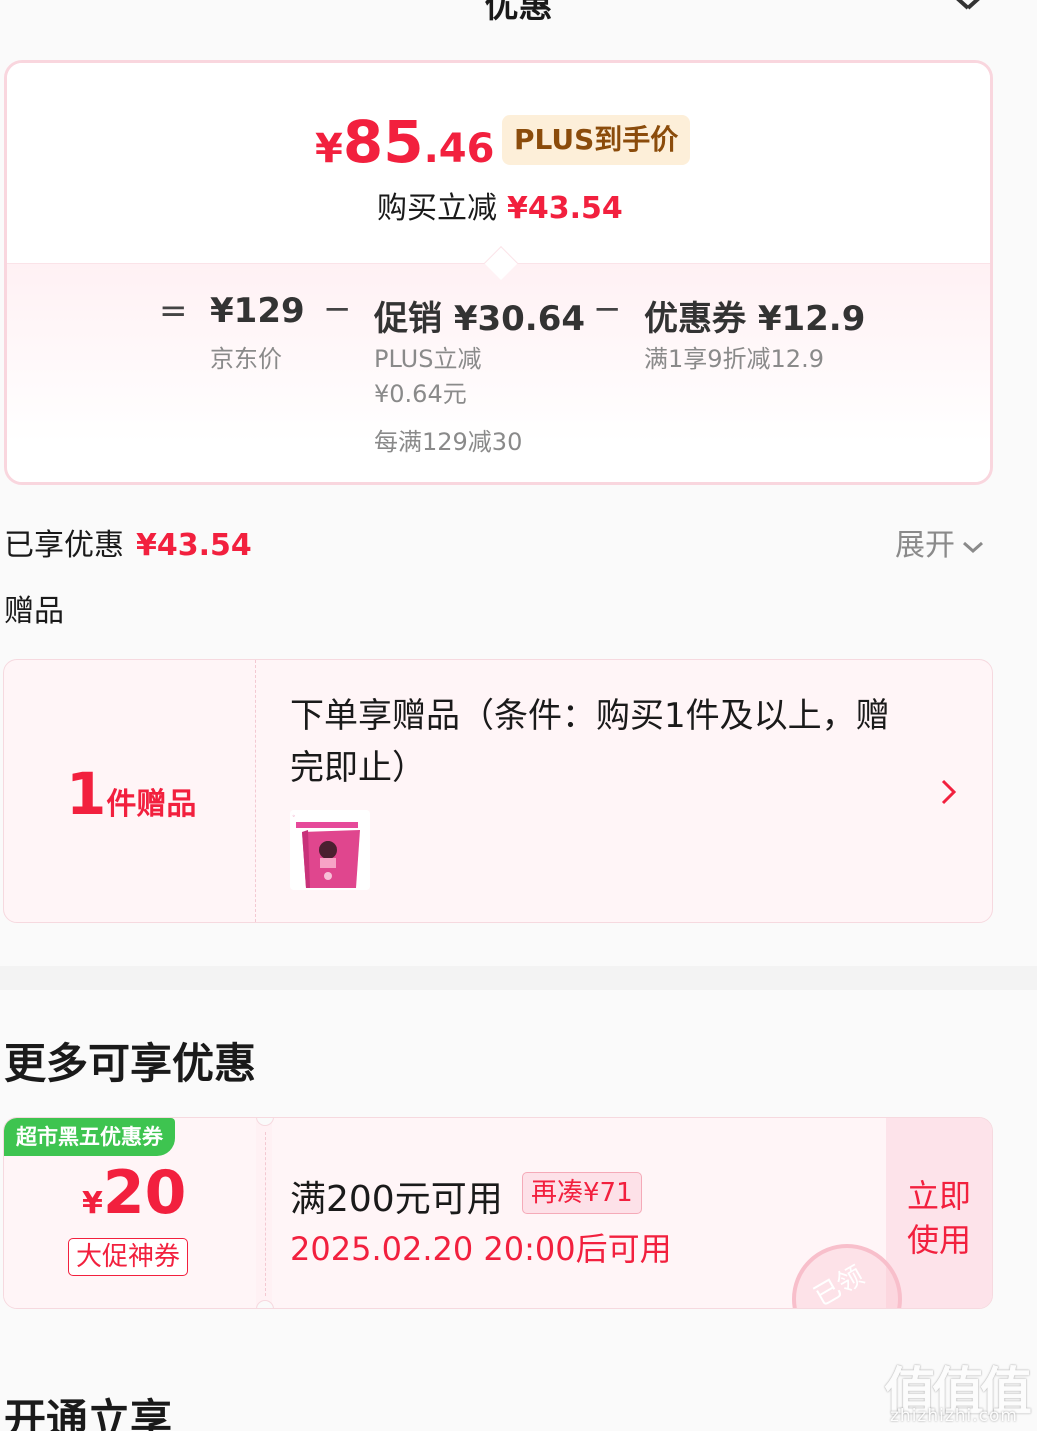 The width and height of the screenshot is (1037, 1431). What do you see at coordinates (420, 394) in the screenshot?
I see `promo-sub-amount: ¥0.64元` at bounding box center [420, 394].